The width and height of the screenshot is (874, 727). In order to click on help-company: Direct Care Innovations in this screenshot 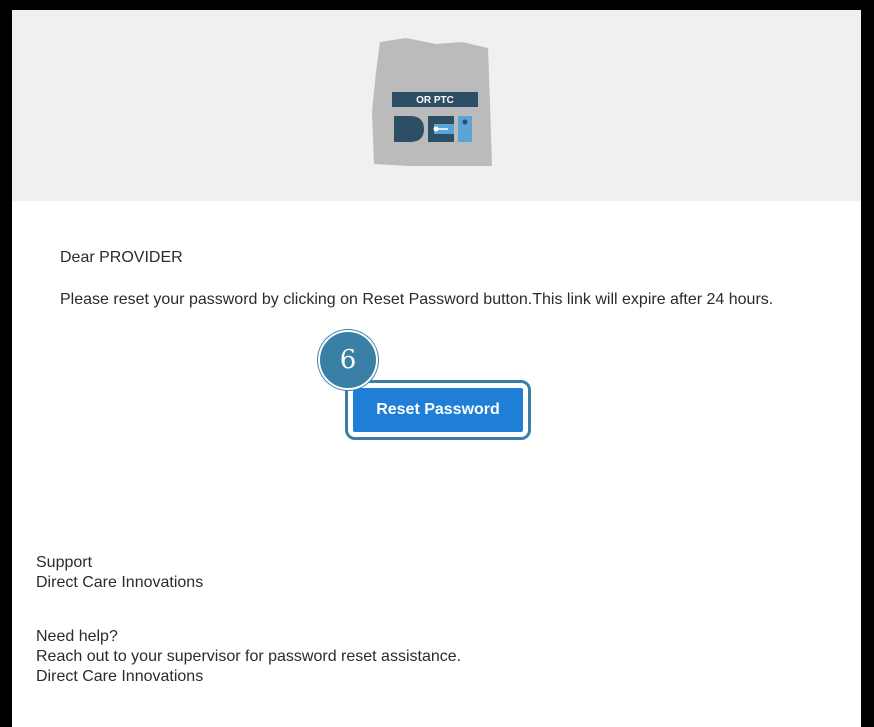, I will do `click(120, 676)`.